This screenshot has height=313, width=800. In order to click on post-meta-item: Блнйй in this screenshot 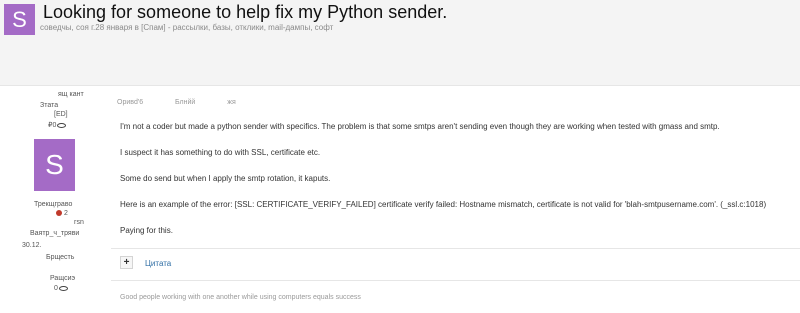, I will do `click(185, 102)`.